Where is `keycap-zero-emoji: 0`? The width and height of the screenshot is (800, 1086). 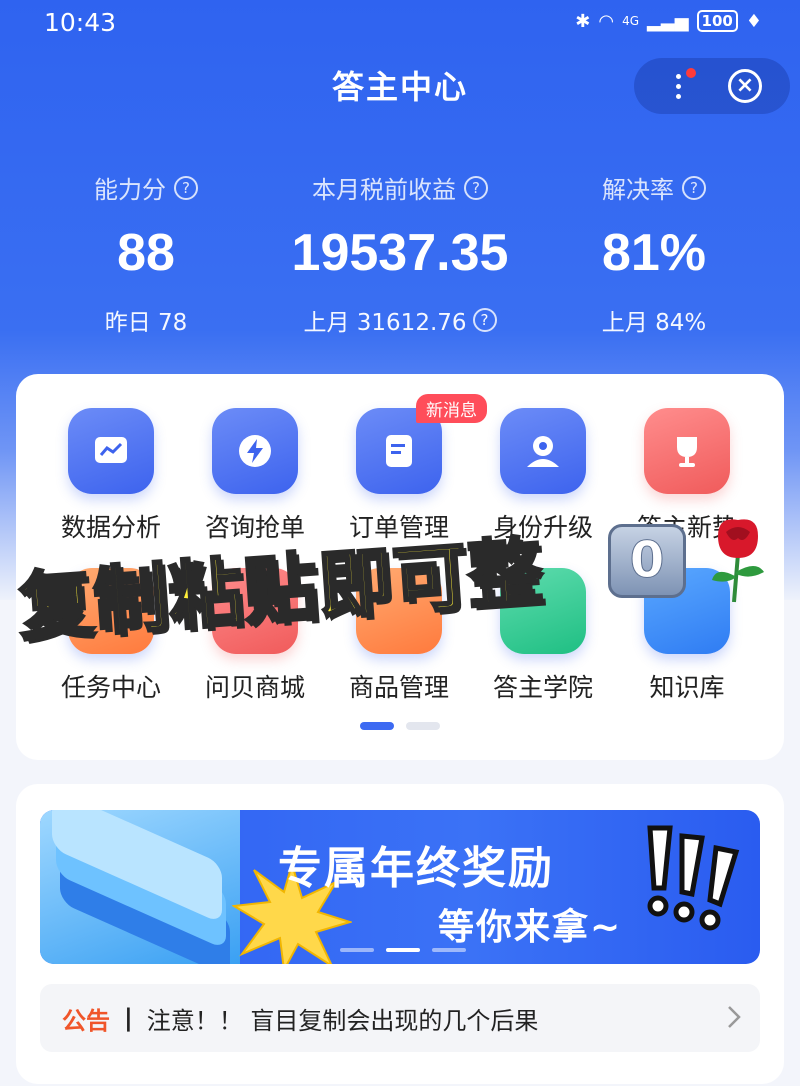 keycap-zero-emoji: 0 is located at coordinates (647, 561).